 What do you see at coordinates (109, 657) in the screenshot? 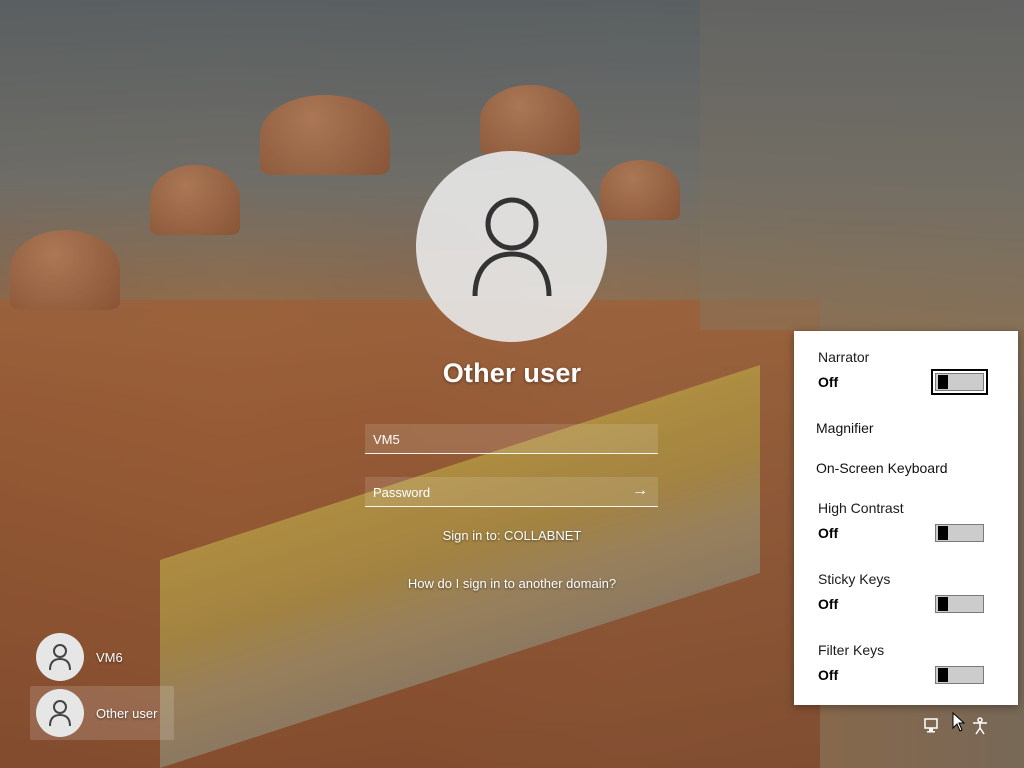
I see `user-tile-name: VM6` at bounding box center [109, 657].